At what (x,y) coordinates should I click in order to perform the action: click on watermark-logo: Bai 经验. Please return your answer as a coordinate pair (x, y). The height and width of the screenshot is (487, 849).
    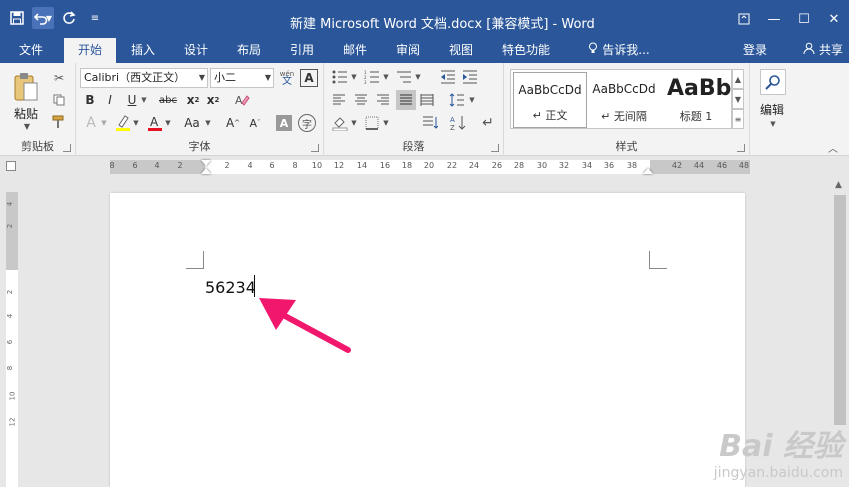
    Looking at the image, I should click on (781, 446).